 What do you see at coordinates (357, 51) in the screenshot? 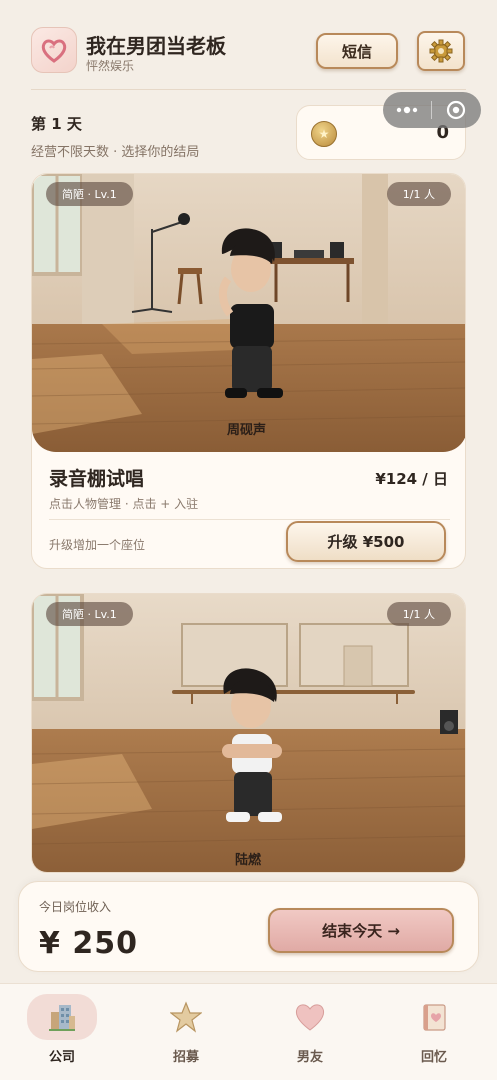
I see `sms-button: 短信` at bounding box center [357, 51].